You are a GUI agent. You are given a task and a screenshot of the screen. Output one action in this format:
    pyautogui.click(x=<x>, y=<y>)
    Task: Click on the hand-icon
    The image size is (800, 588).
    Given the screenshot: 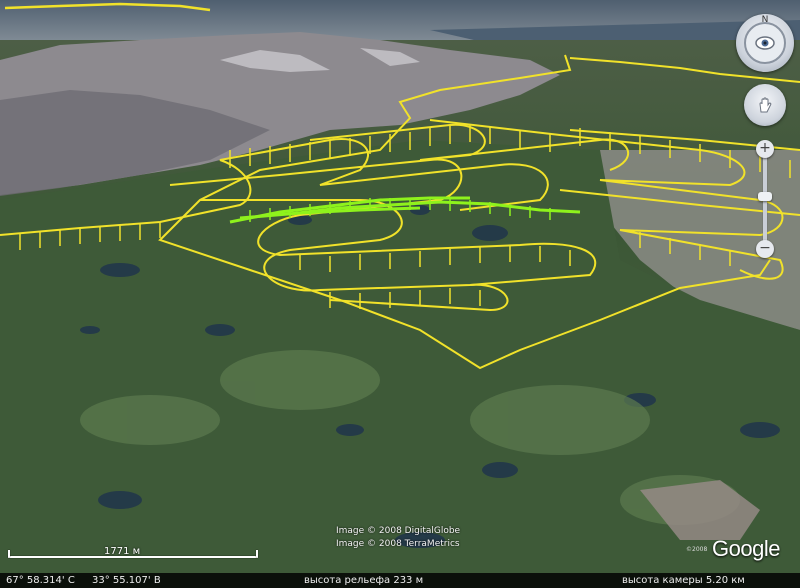 What is the action you would take?
    pyautogui.click(x=765, y=105)
    